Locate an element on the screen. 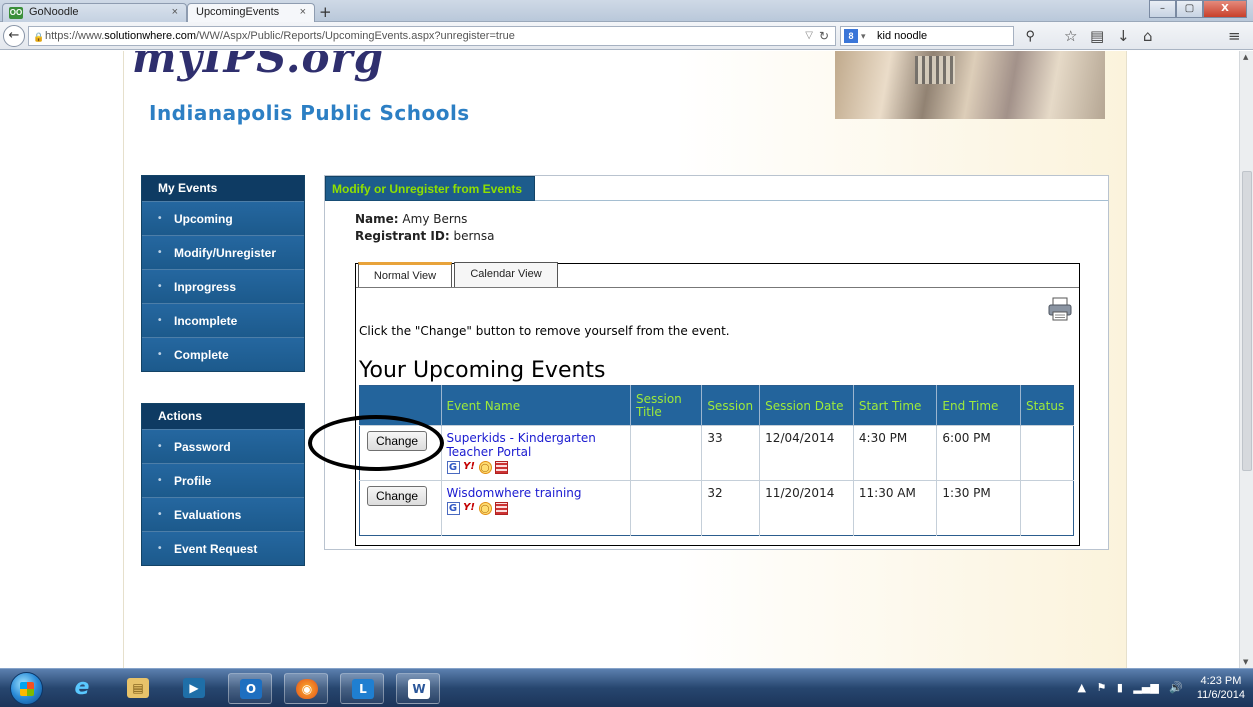 The width and height of the screenshot is (1253, 707). sidebar-item-label: Evaluations is located at coordinates (208, 515).